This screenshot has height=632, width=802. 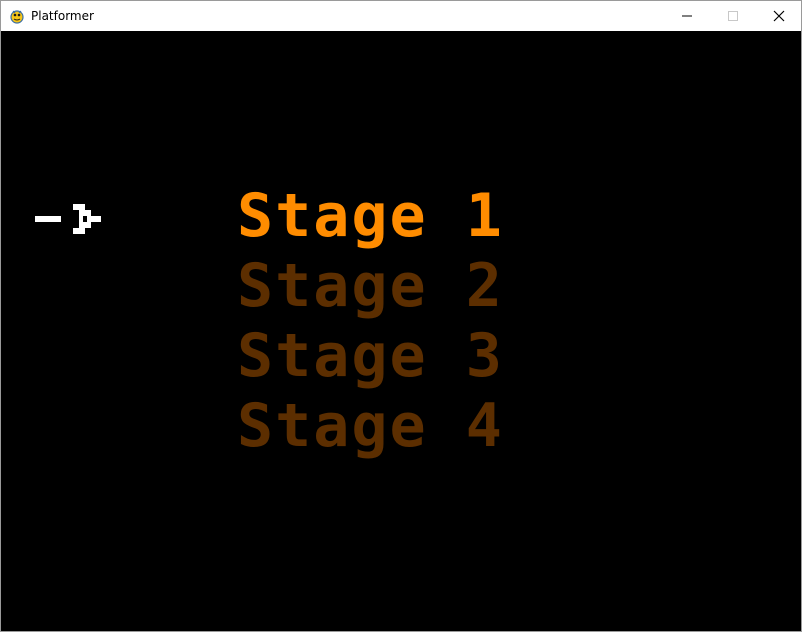 I want to click on close-icon, so click(x=779, y=16).